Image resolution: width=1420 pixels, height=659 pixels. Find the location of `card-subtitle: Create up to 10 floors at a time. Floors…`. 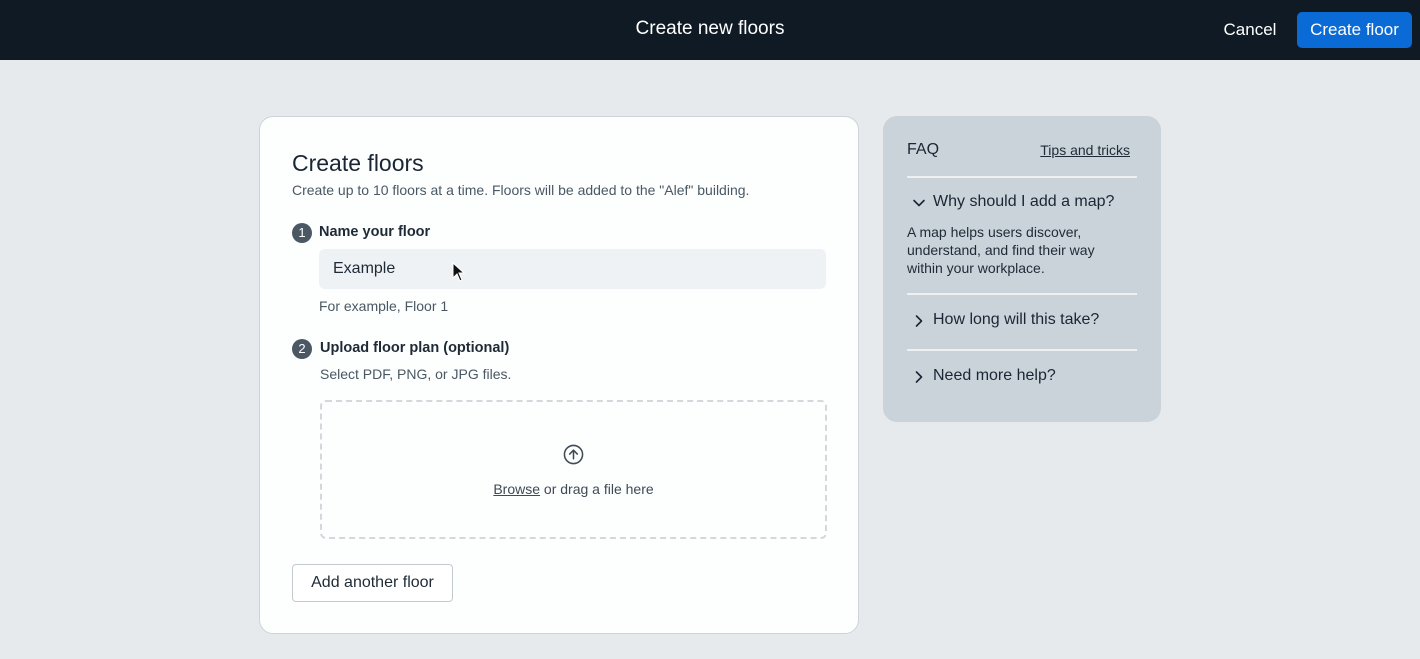

card-subtitle: Create up to 10 floors at a time. Floors… is located at coordinates (521, 190).